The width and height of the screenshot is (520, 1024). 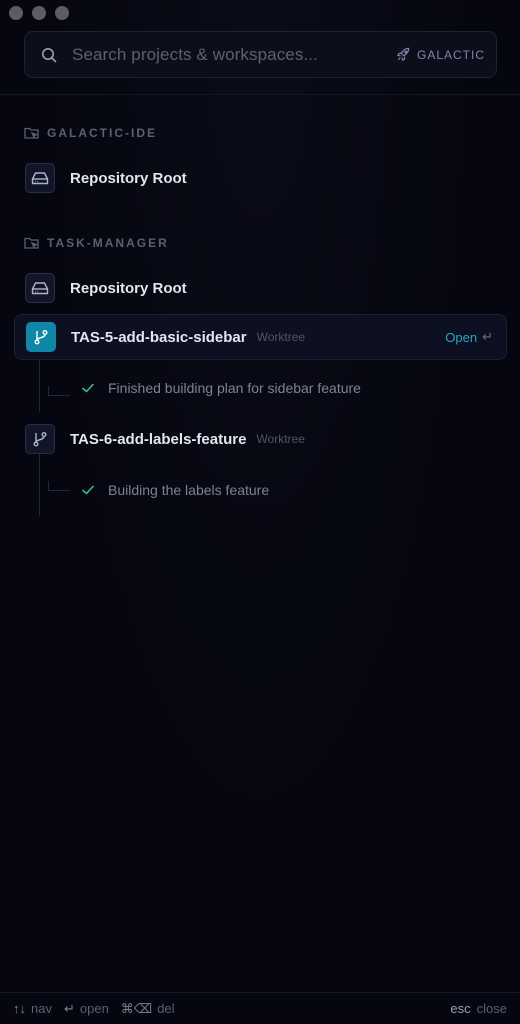 What do you see at coordinates (49, 54) in the screenshot?
I see `search-icon` at bounding box center [49, 54].